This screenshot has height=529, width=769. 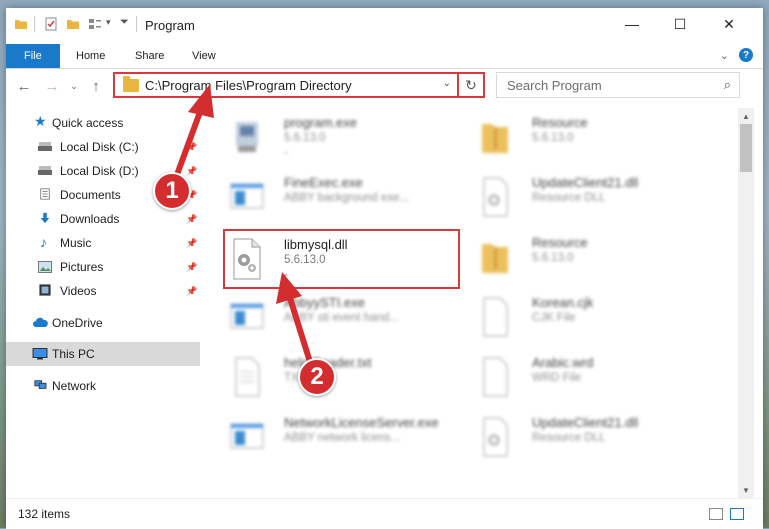 What do you see at coordinates (95, 24) in the screenshot?
I see `customize-icon` at bounding box center [95, 24].